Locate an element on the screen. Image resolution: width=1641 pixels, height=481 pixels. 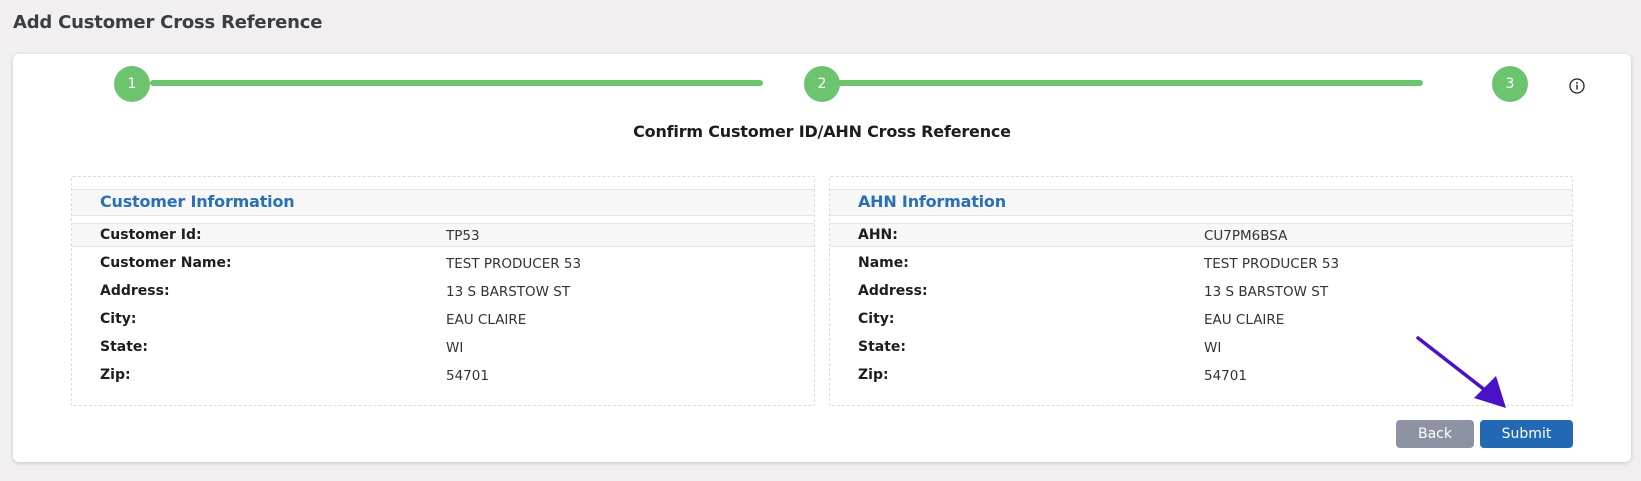
ahn-city-label: City: is located at coordinates (876, 319).